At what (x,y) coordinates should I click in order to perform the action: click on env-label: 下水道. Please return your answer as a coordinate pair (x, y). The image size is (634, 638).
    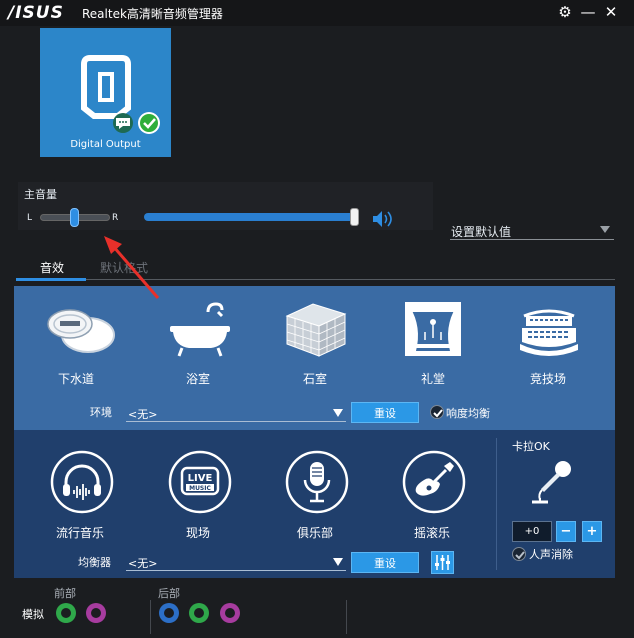
    Looking at the image, I should click on (75, 379).